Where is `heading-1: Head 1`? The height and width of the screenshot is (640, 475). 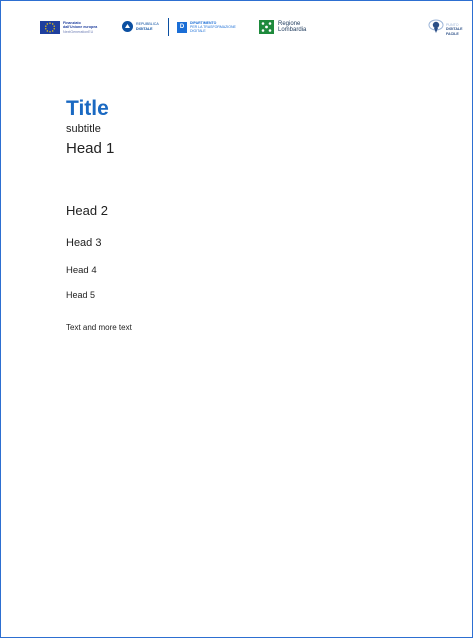
heading-1: Head 1 is located at coordinates (90, 148).